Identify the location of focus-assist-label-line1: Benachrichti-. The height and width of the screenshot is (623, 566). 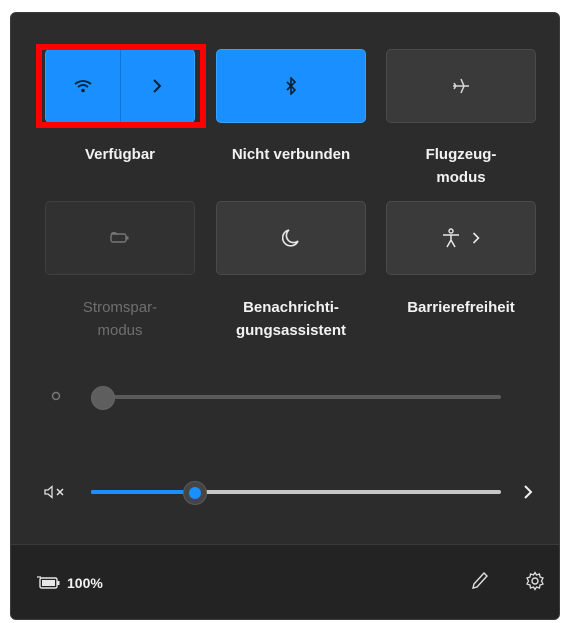
(291, 307).